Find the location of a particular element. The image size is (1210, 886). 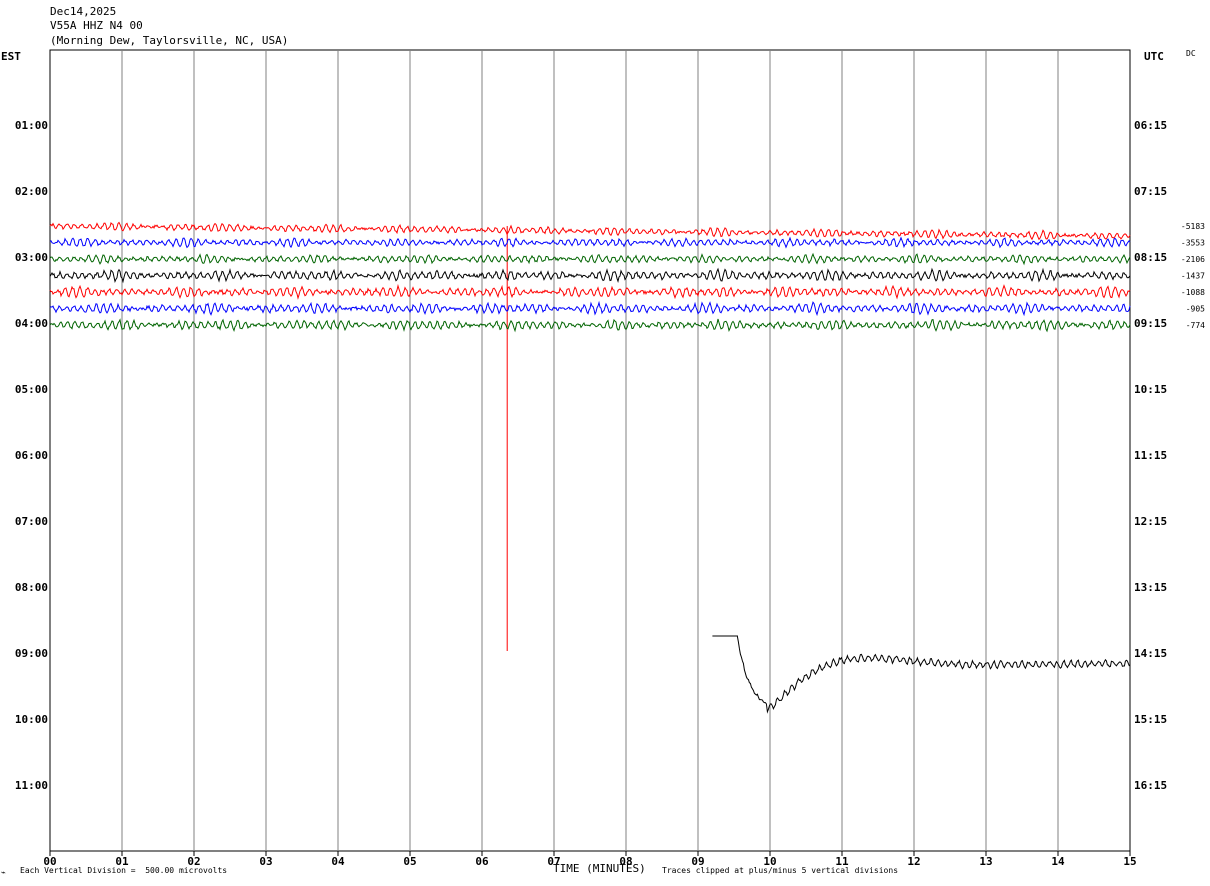

utc-row-label: 08:15 is located at coordinates (1150, 257).